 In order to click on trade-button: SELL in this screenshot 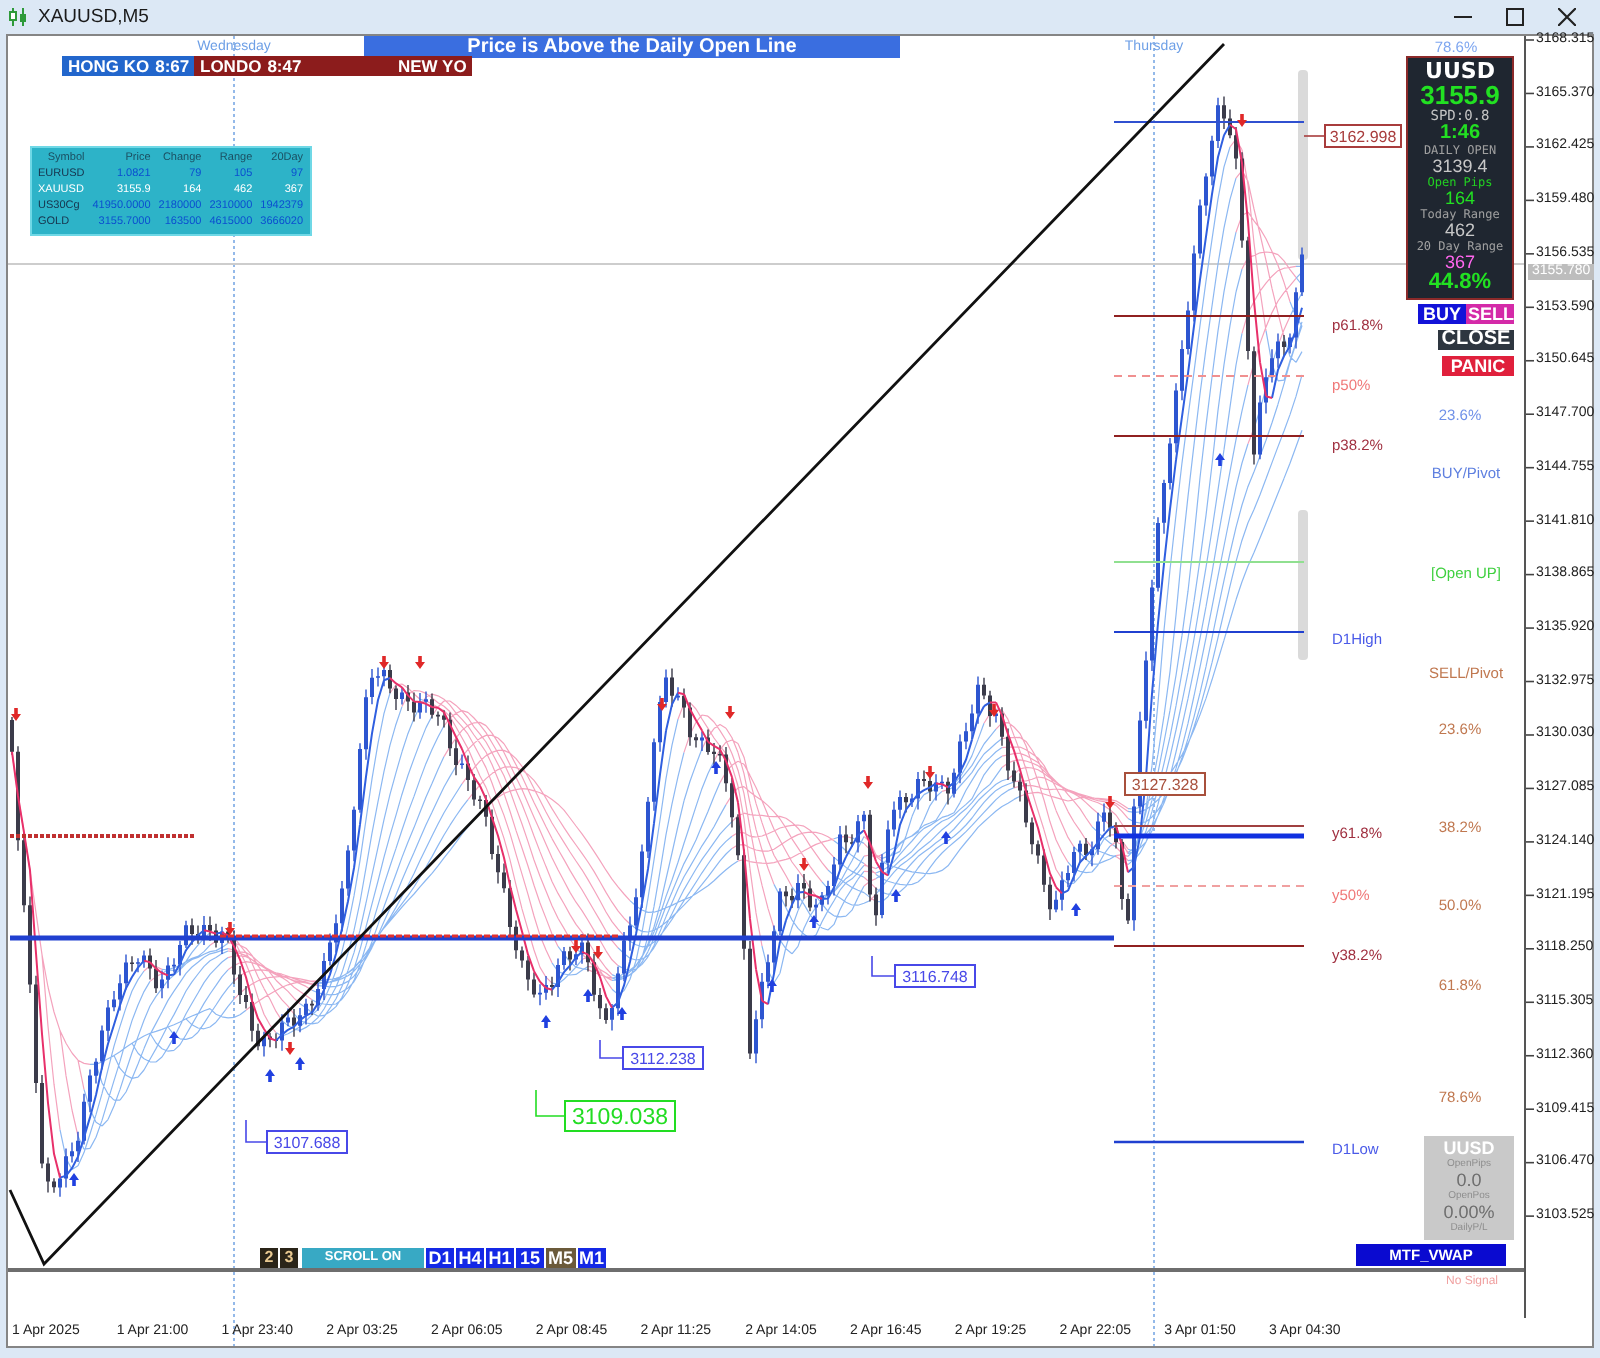, I will do `click(1490, 314)`.